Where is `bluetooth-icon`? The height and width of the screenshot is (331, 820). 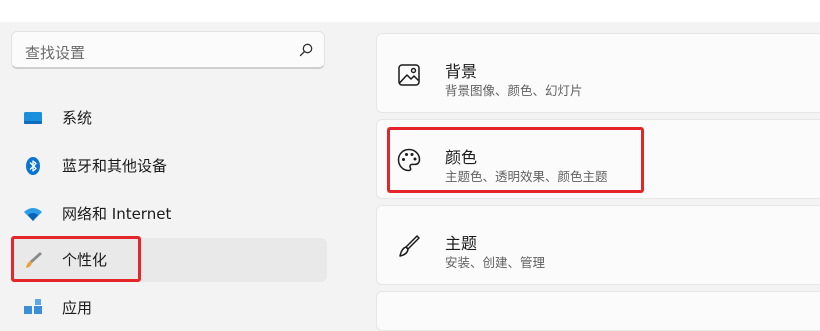 bluetooth-icon is located at coordinates (33, 166).